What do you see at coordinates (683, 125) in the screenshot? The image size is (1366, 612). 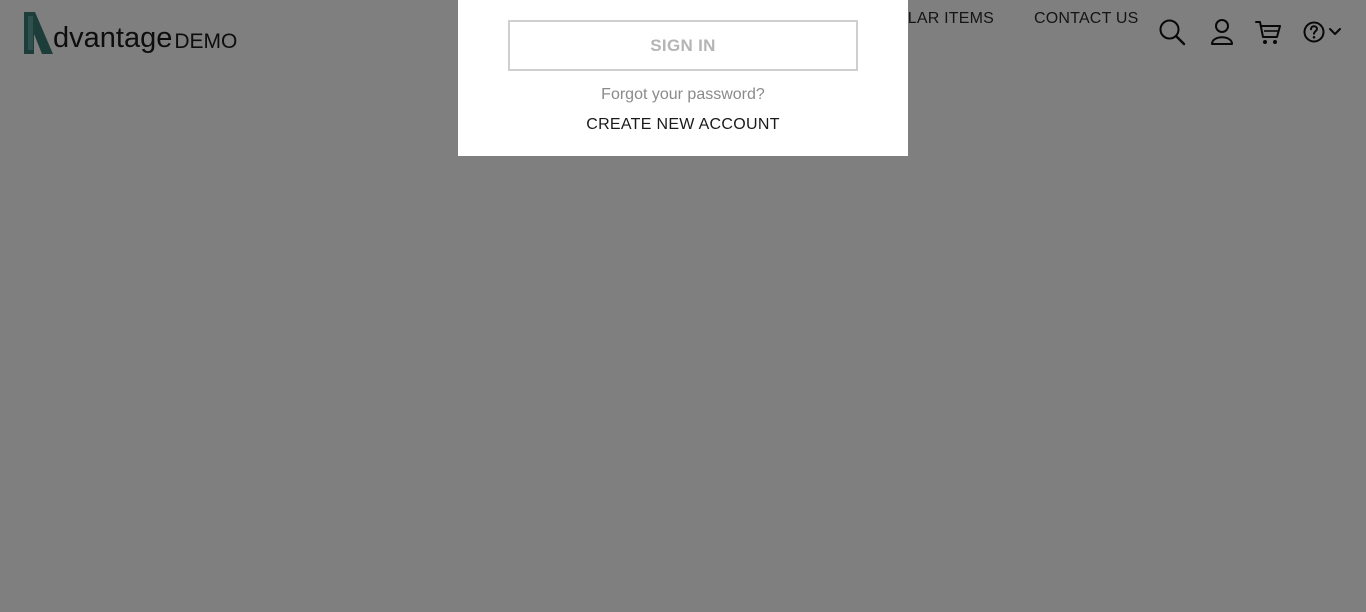 I see `create-account-link: CREATE NEW ACCOUNT` at bounding box center [683, 125].